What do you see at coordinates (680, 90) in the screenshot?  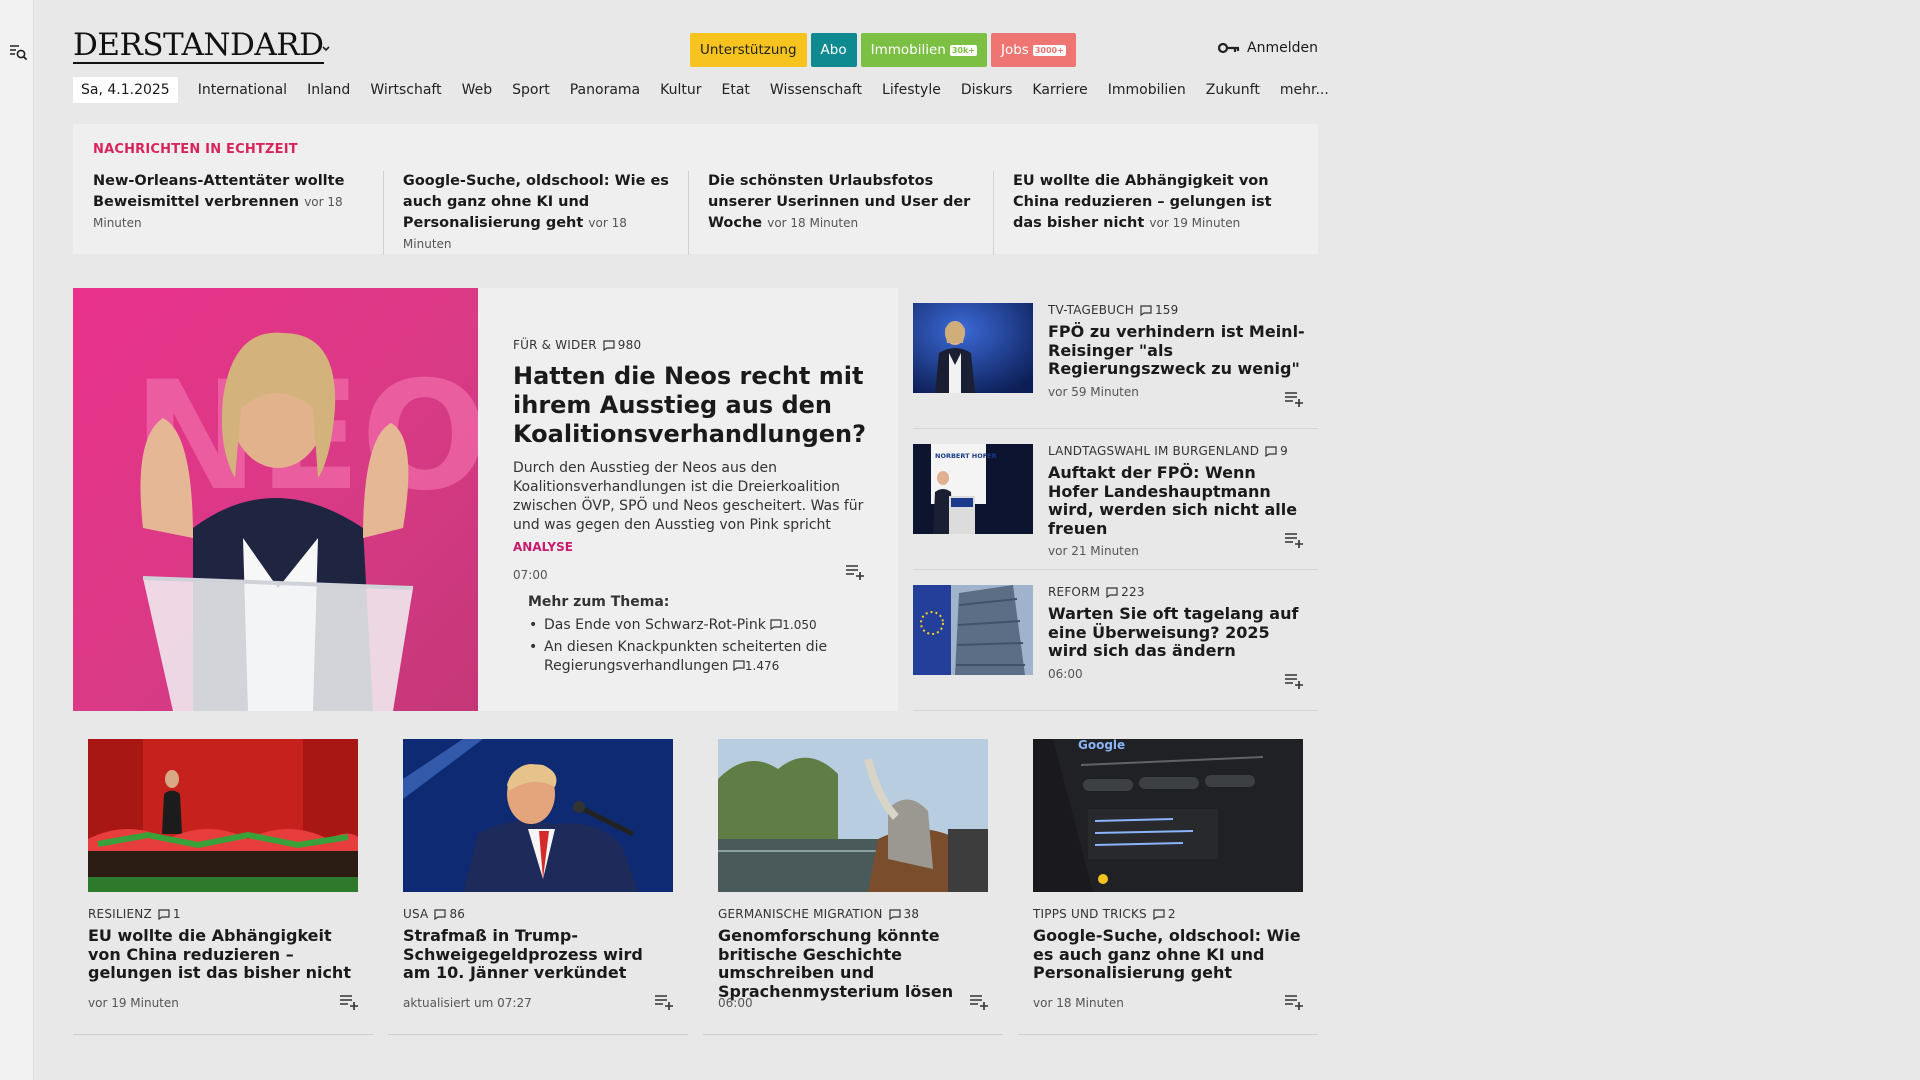 I see `nav-item-kultur: Kultur` at bounding box center [680, 90].